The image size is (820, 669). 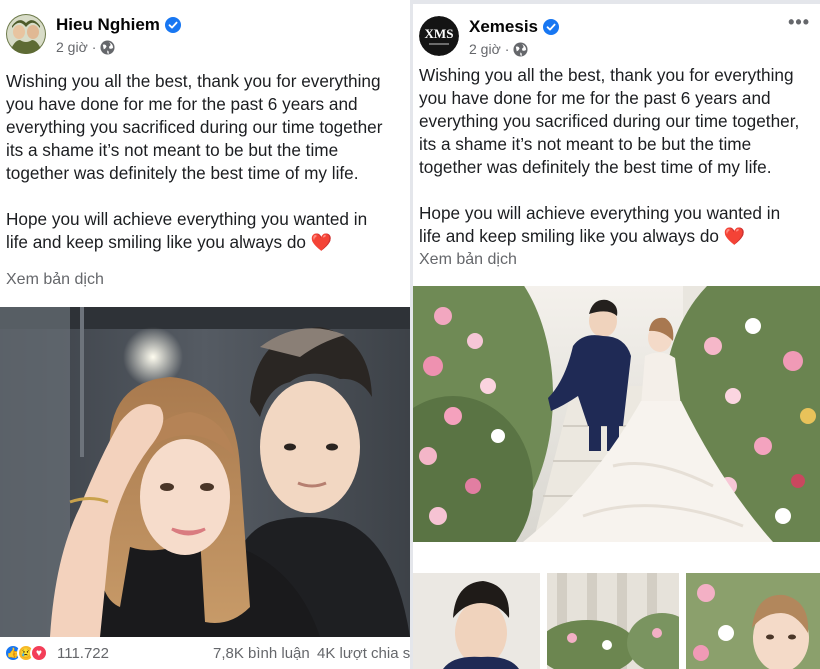 I want to click on avatar-monogram: XMS, so click(x=439, y=33).